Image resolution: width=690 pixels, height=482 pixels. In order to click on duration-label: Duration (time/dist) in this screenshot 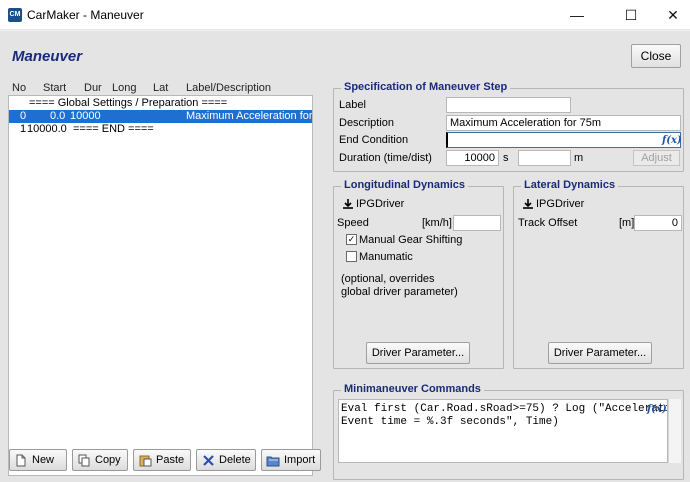, I will do `click(385, 158)`.